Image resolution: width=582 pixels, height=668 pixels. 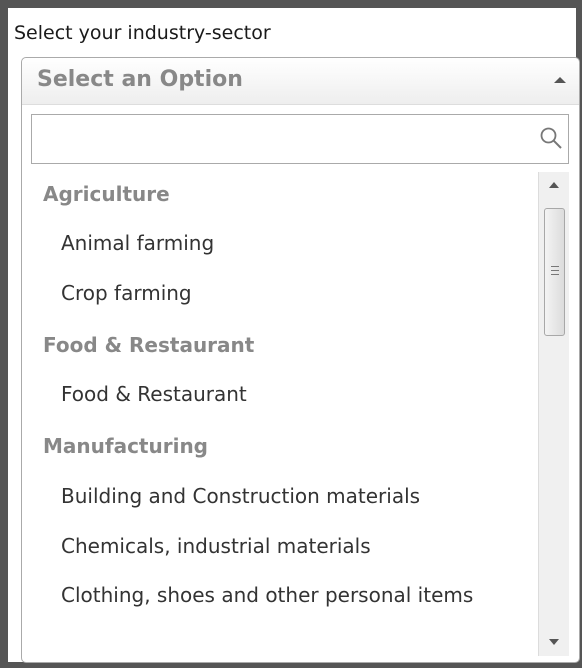 What do you see at coordinates (300, 81) in the screenshot?
I see `select-toggle: Select an Option` at bounding box center [300, 81].